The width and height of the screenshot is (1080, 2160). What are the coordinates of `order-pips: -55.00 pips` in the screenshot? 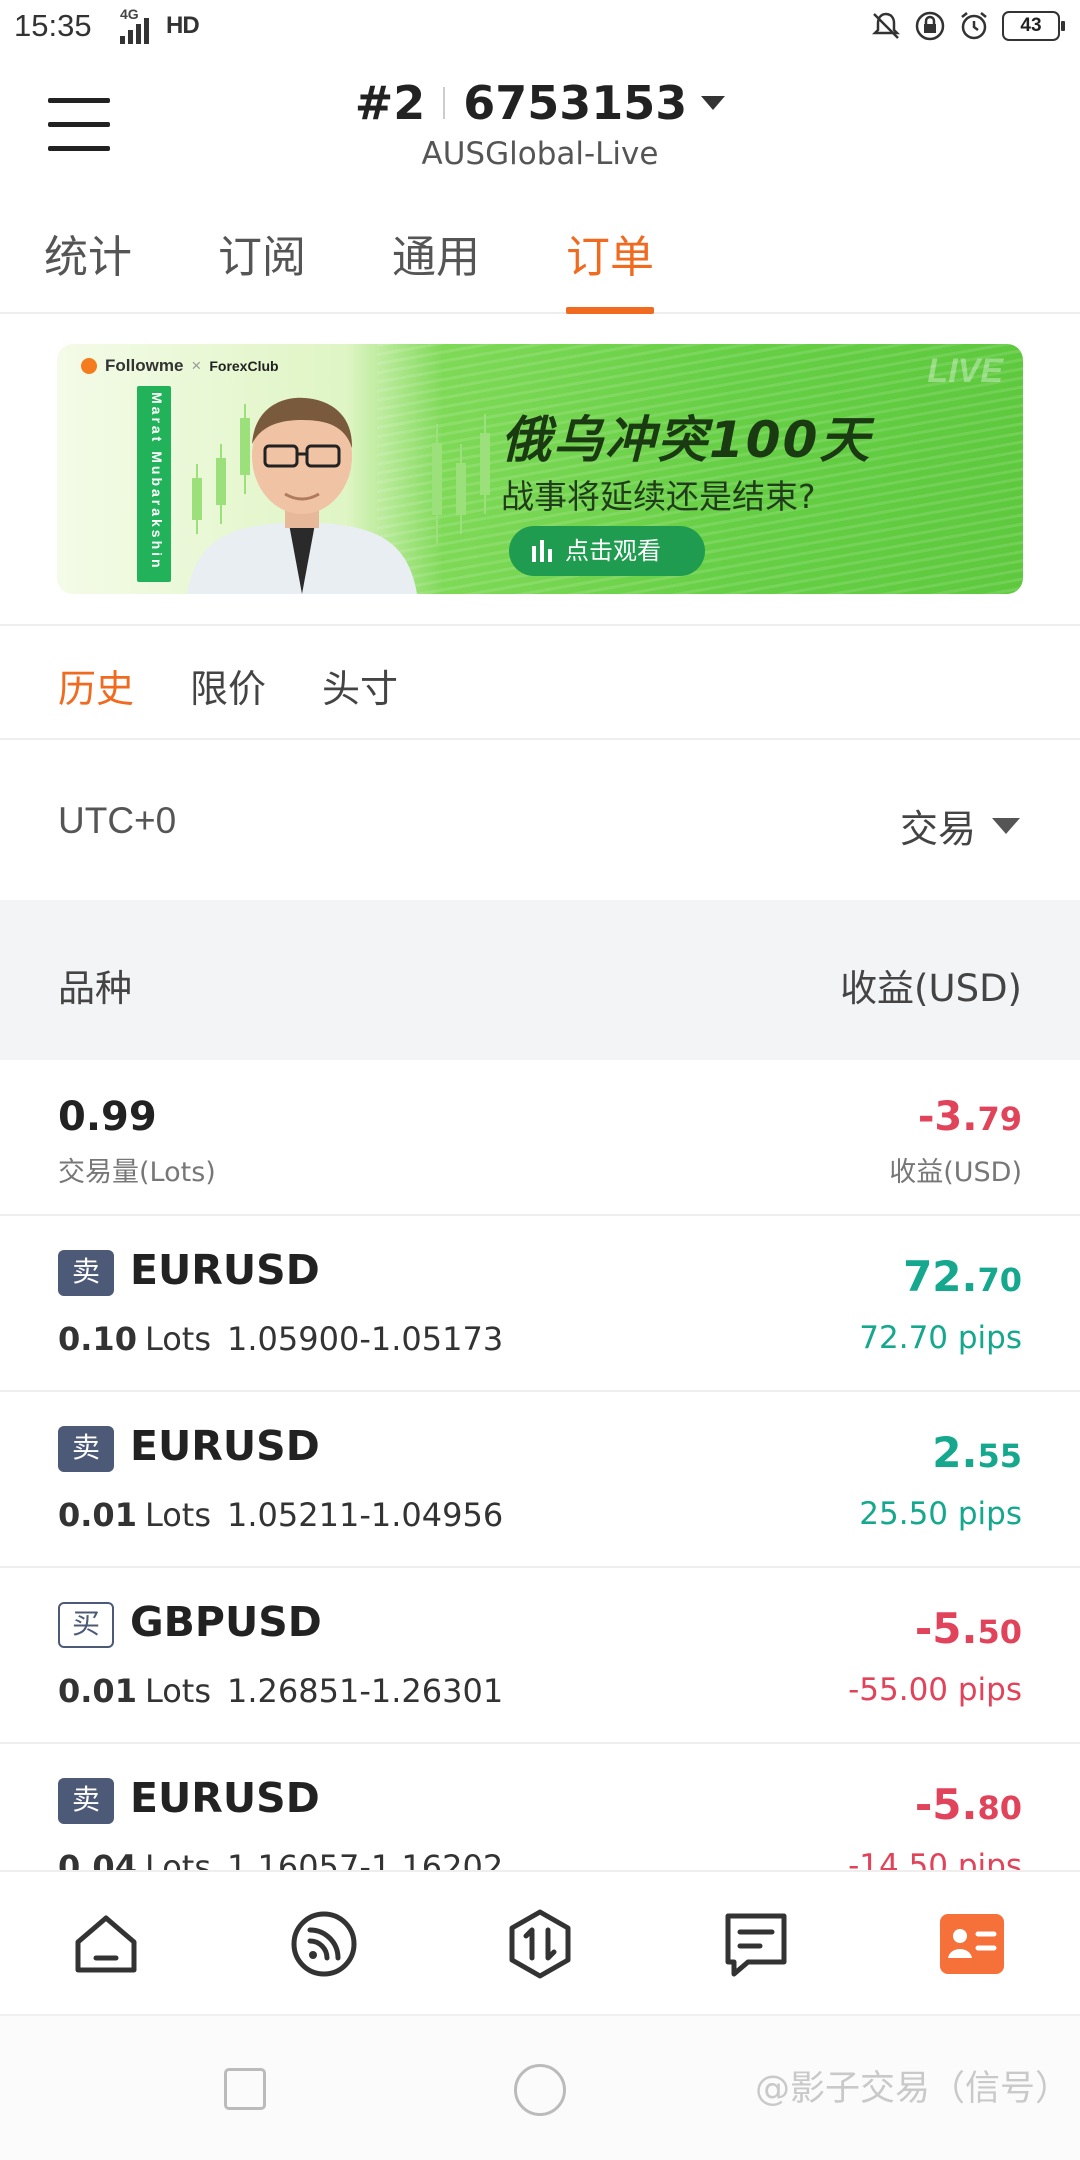 It's located at (935, 1690).